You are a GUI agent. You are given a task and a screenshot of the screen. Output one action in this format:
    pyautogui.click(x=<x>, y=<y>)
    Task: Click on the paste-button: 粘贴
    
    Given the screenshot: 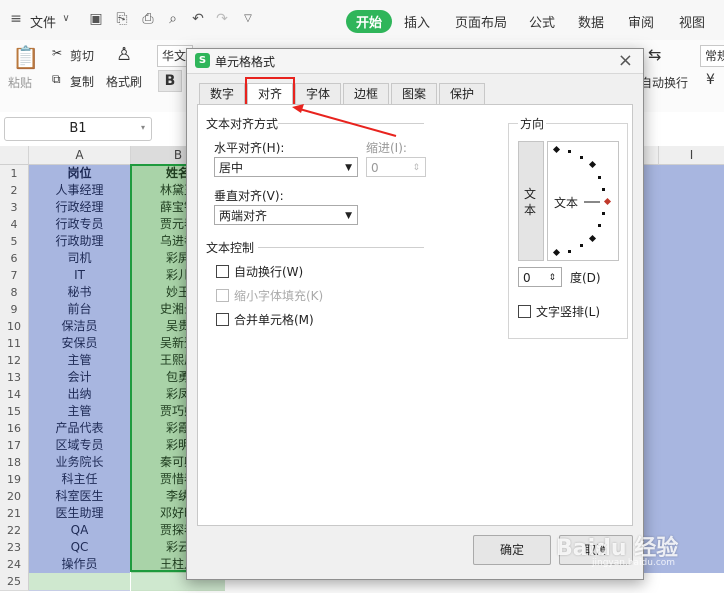 What is the action you would take?
    pyautogui.click(x=20, y=82)
    